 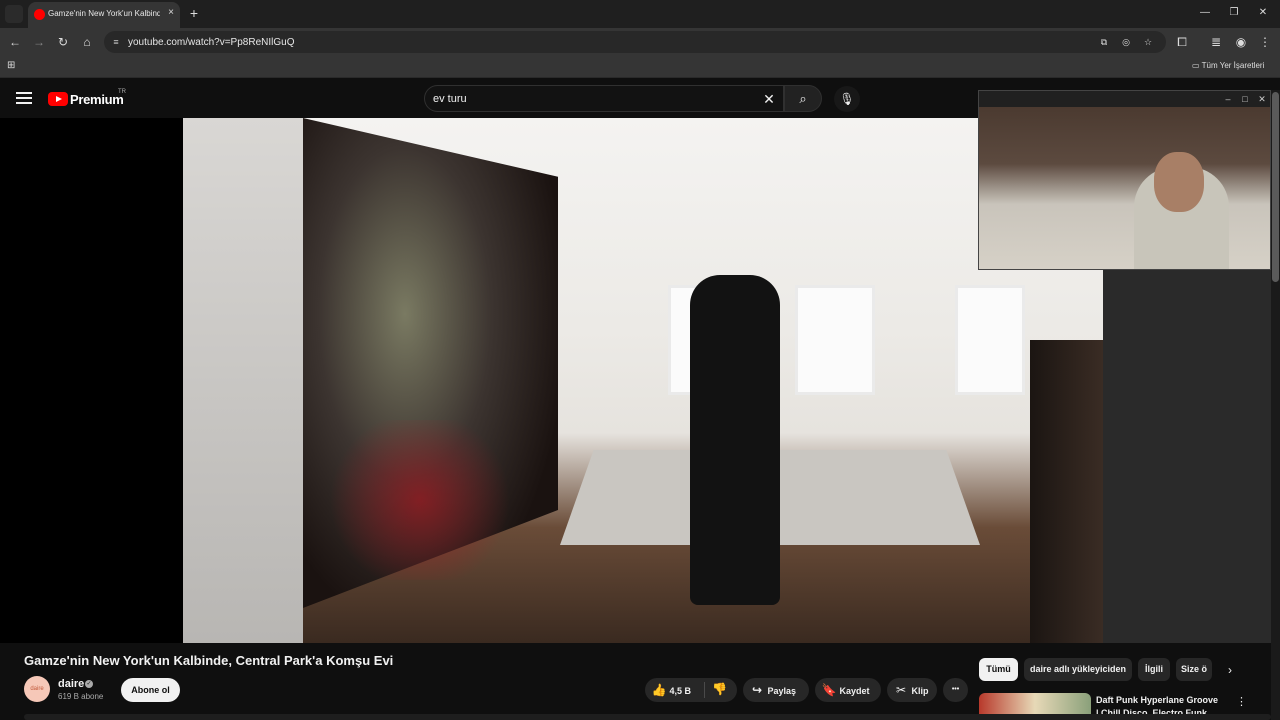 What do you see at coordinates (87, 42) in the screenshot?
I see `home-button: ⌂` at bounding box center [87, 42].